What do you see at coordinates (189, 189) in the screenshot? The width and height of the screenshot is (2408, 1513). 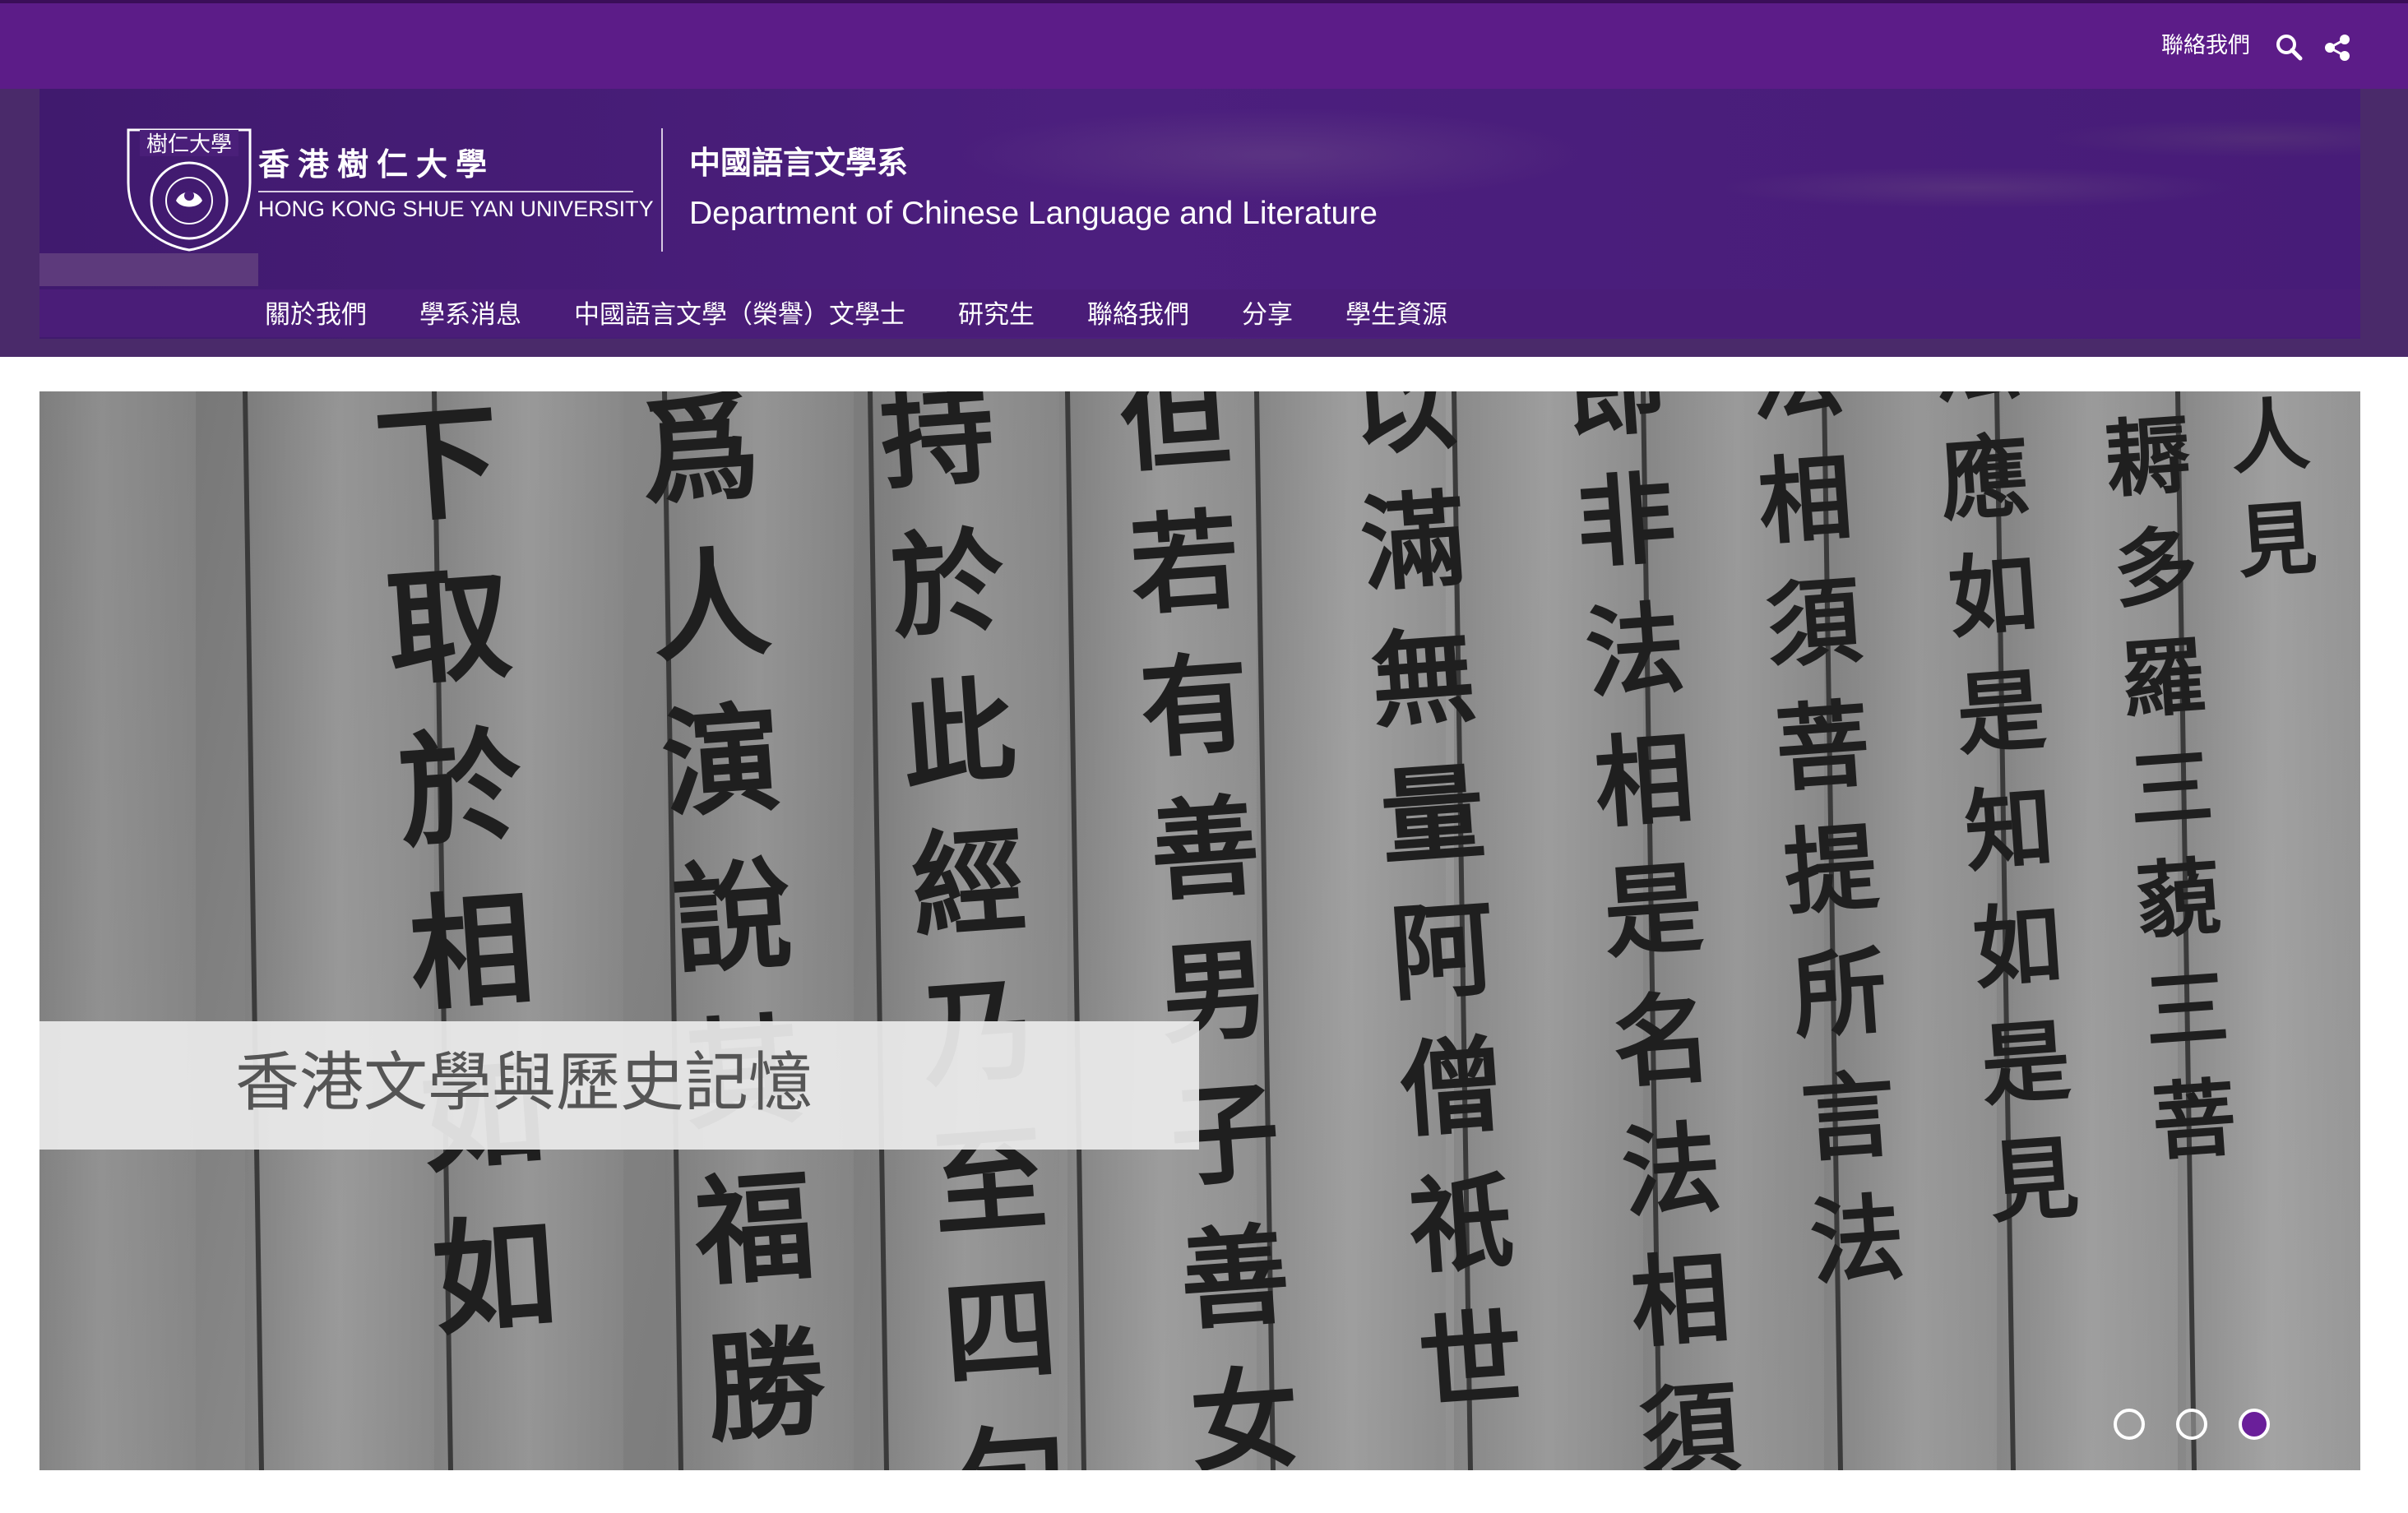 I see `university-crest-logo: 樹仁大學` at bounding box center [189, 189].